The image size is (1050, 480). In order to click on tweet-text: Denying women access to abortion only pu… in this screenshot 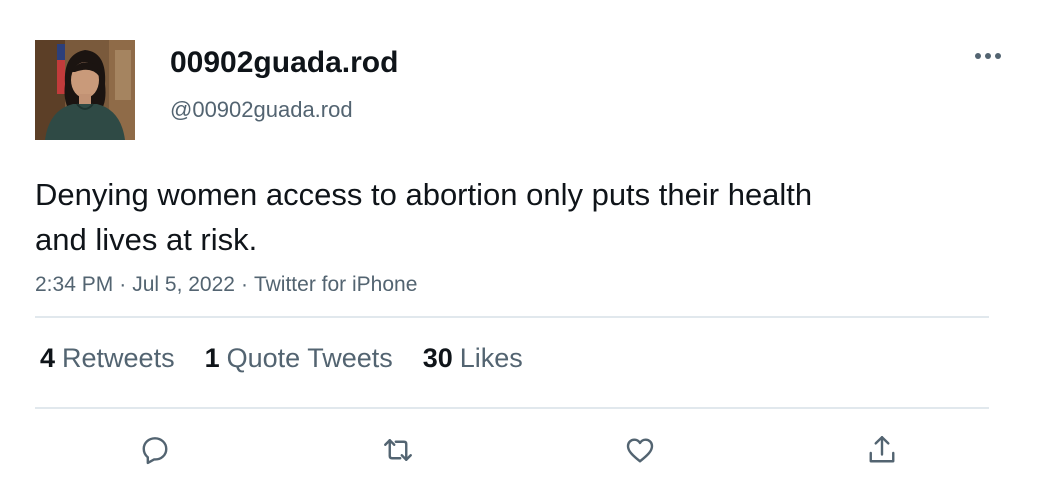, I will do `click(424, 217)`.